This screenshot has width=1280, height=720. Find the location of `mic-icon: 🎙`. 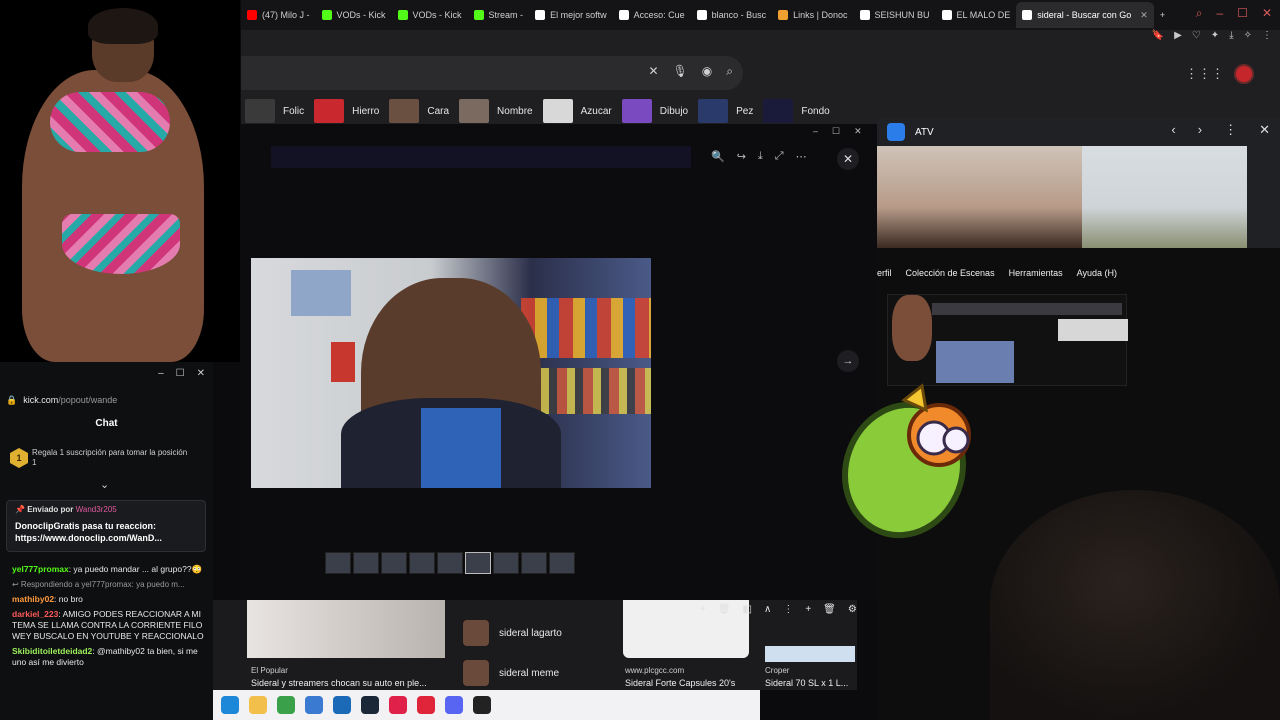

mic-icon: 🎙 is located at coordinates (680, 71).